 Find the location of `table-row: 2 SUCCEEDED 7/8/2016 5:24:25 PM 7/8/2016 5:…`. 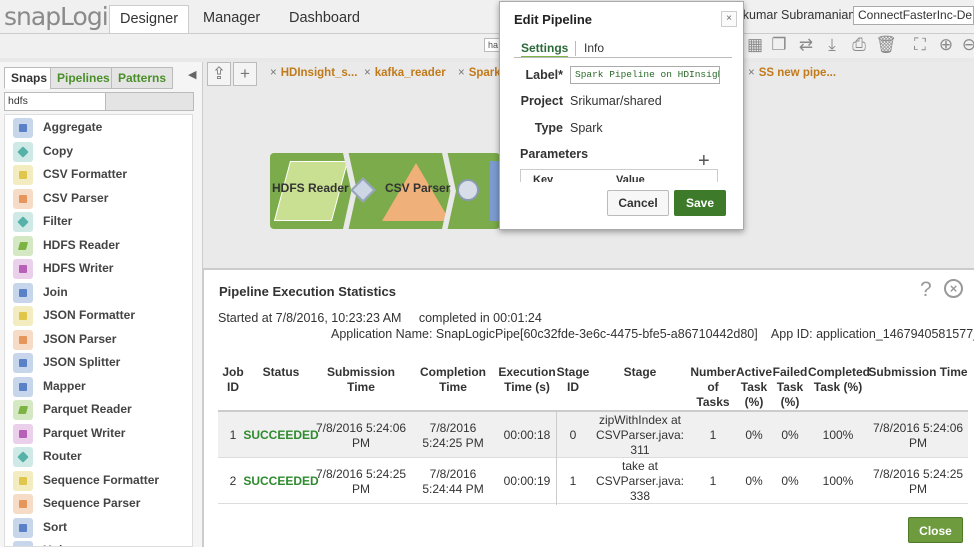

table-row: 2 SUCCEEDED 7/8/2016 5:24:25 PM 7/8/2016 5:… is located at coordinates (593, 480).